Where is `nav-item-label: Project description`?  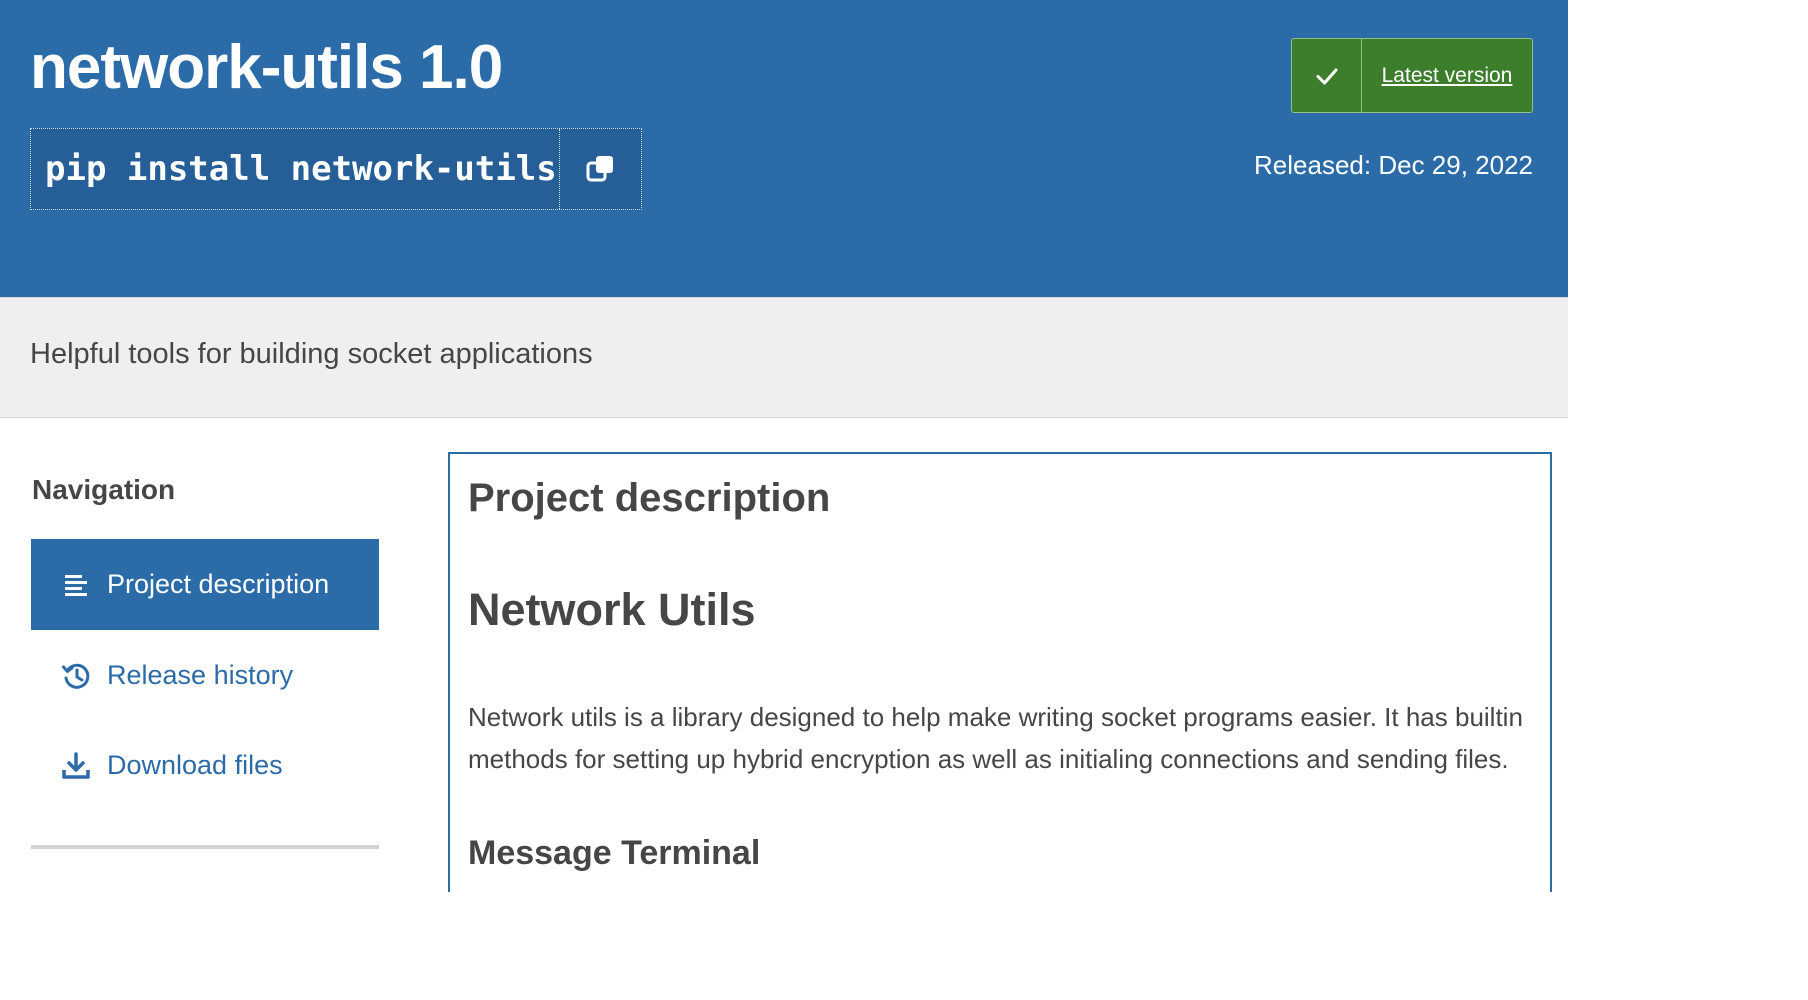 nav-item-label: Project description is located at coordinates (218, 584).